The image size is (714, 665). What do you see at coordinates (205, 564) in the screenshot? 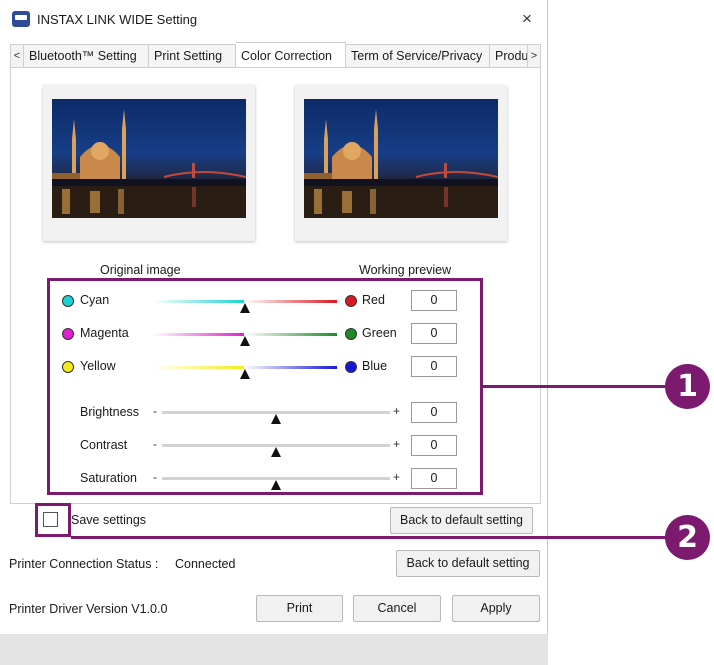
I see `connection-status-value: Connected` at bounding box center [205, 564].